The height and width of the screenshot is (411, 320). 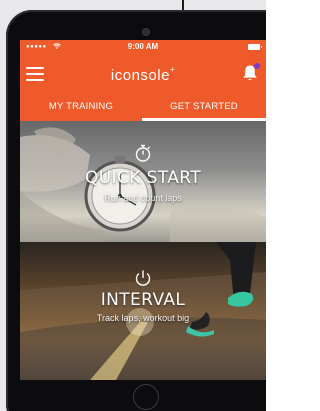 What do you see at coordinates (81, 107) in the screenshot?
I see `tab-my-training: MY TRAINING` at bounding box center [81, 107].